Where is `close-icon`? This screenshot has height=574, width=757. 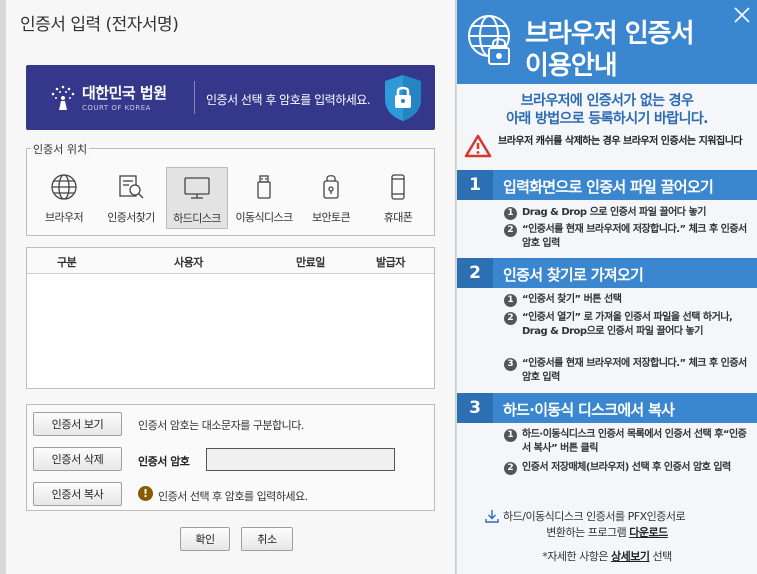 close-icon is located at coordinates (742, 15).